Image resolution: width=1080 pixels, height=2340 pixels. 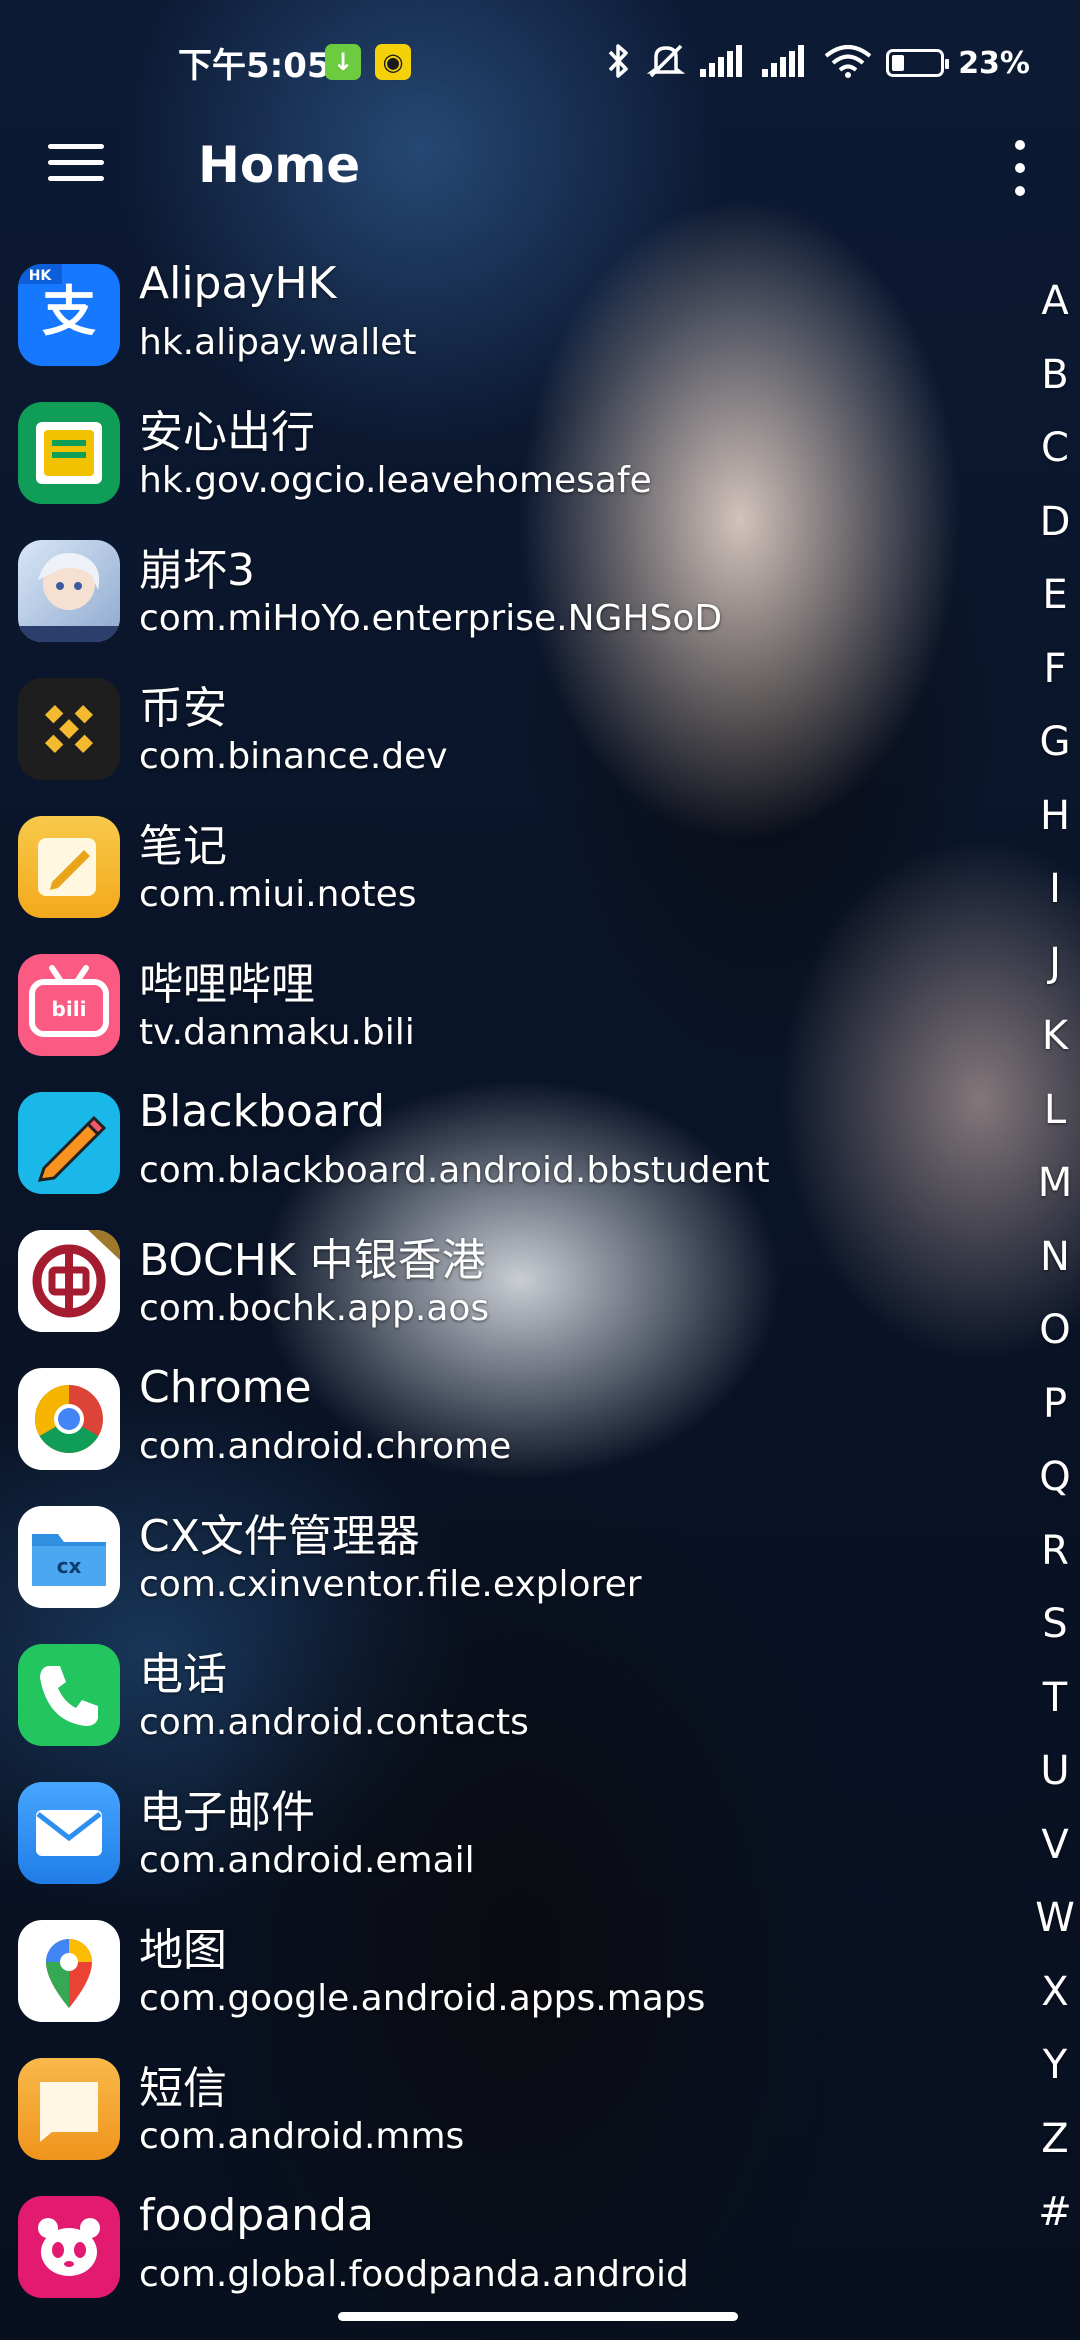 What do you see at coordinates (1045, 534) in the screenshot?
I see `index-letter: D` at bounding box center [1045, 534].